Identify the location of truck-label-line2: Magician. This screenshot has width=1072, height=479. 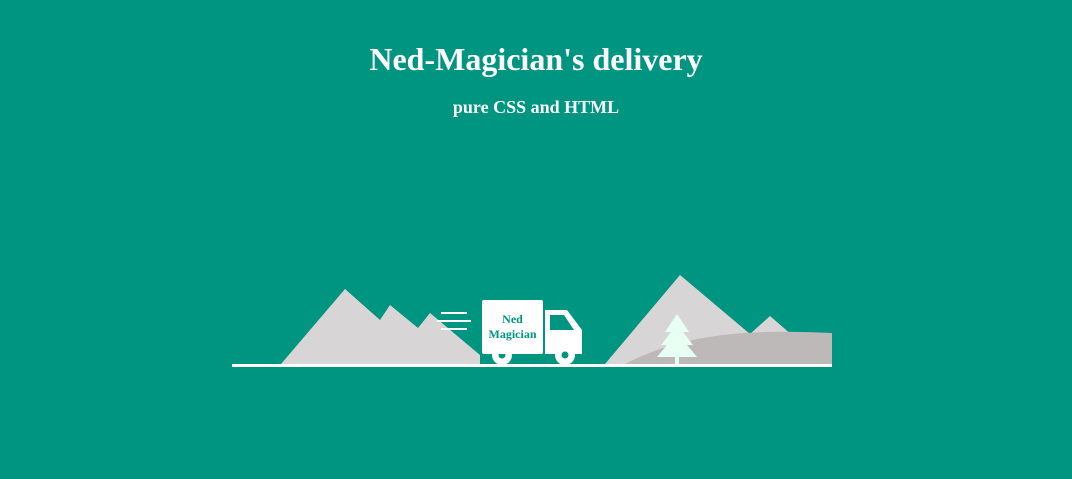
(512, 334).